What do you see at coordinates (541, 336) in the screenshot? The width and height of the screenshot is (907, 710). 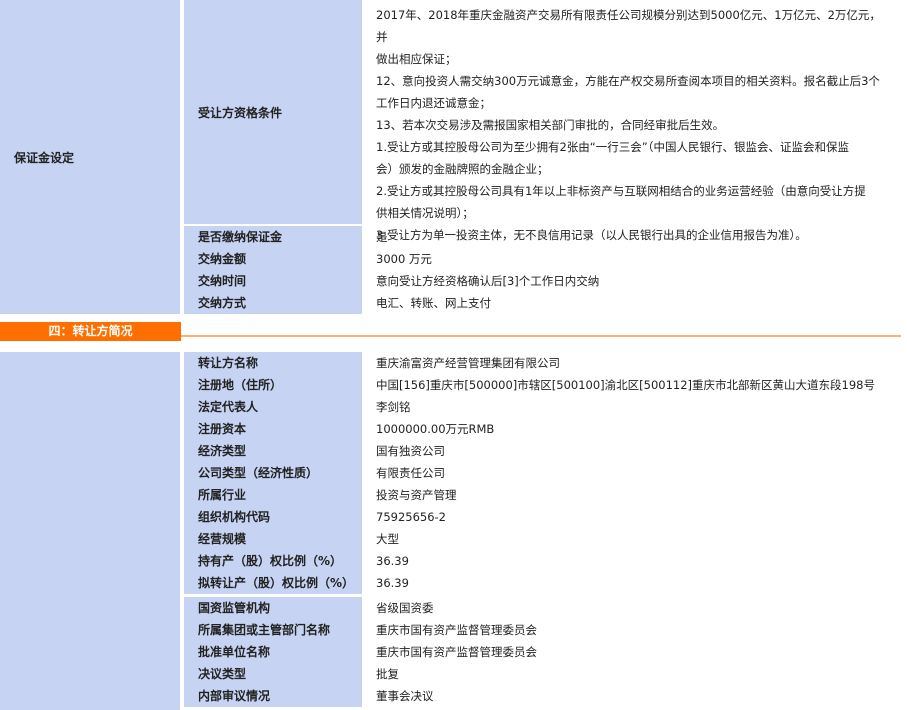 I see `section-header-rule` at bounding box center [541, 336].